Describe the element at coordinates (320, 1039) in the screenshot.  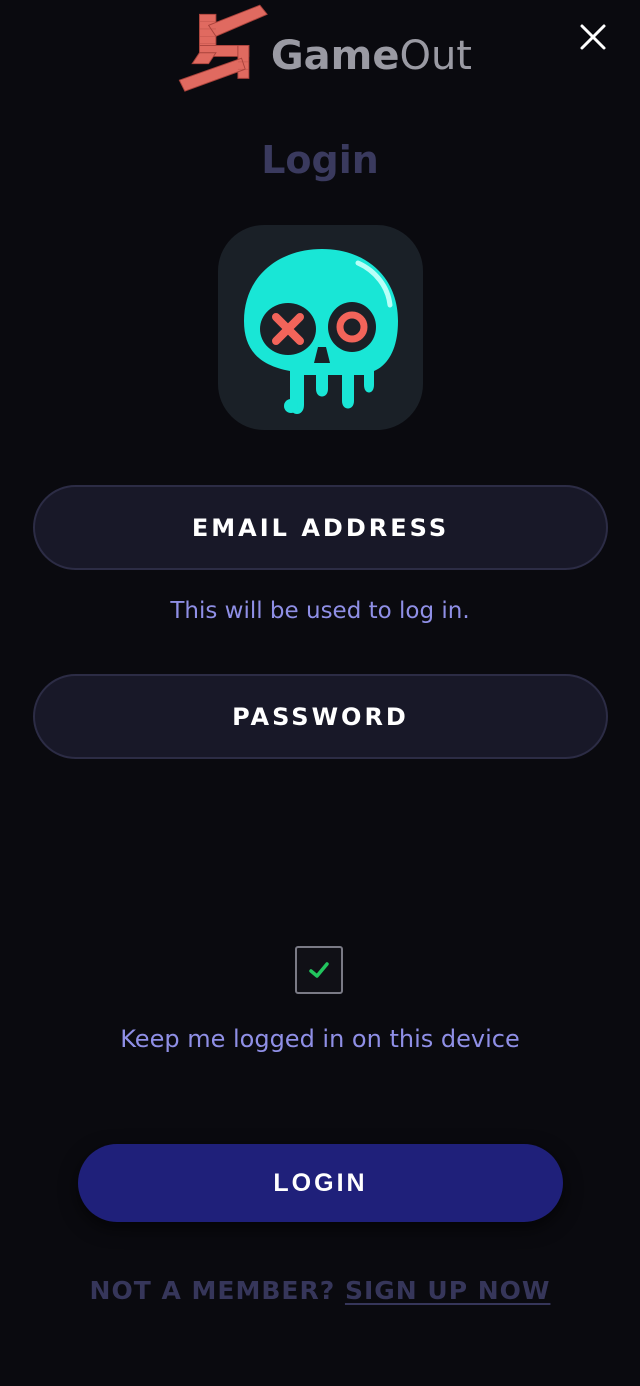
I see `keep-logged-in-label: Keep me logged in on this device` at that location.